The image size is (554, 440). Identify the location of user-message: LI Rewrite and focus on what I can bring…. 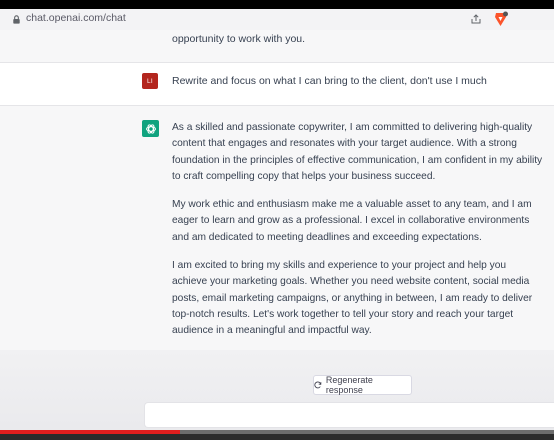
(277, 84).